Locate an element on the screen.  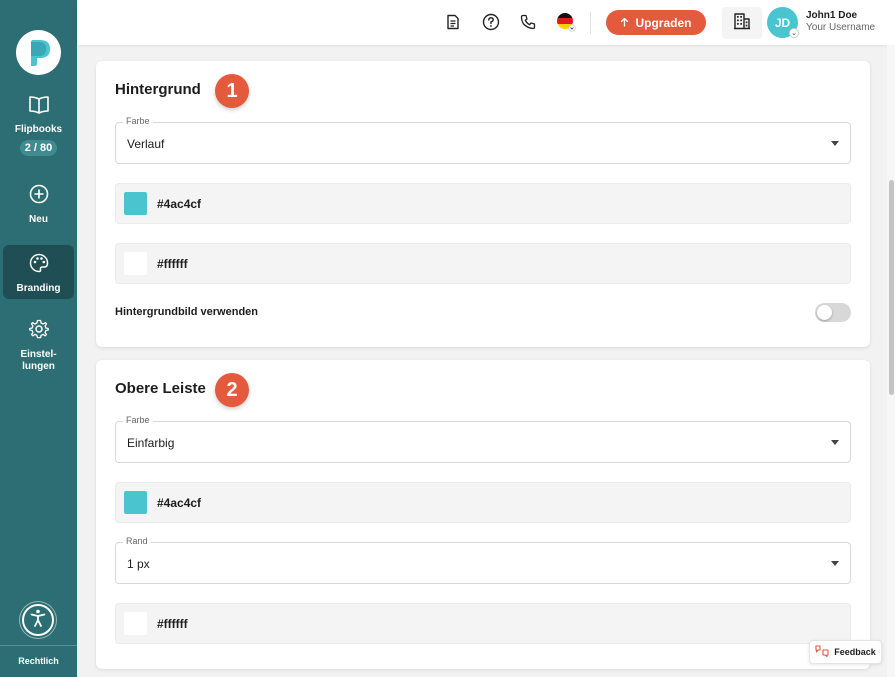
sidebar-divider is located at coordinates (38, 645).